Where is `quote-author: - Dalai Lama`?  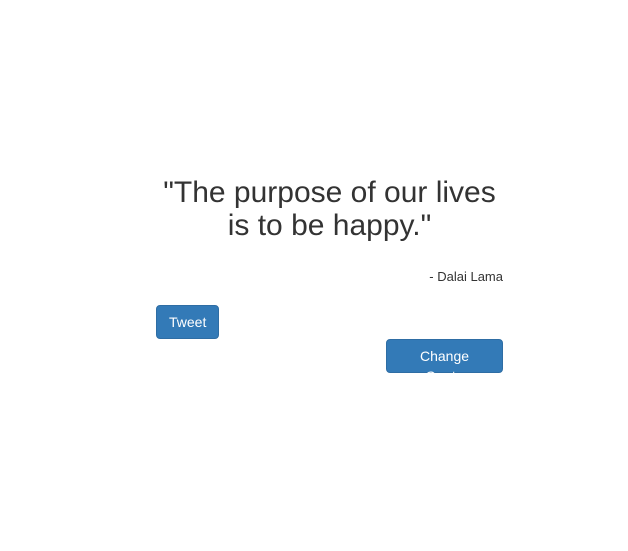
quote-author: - Dalai Lama is located at coordinates (466, 276).